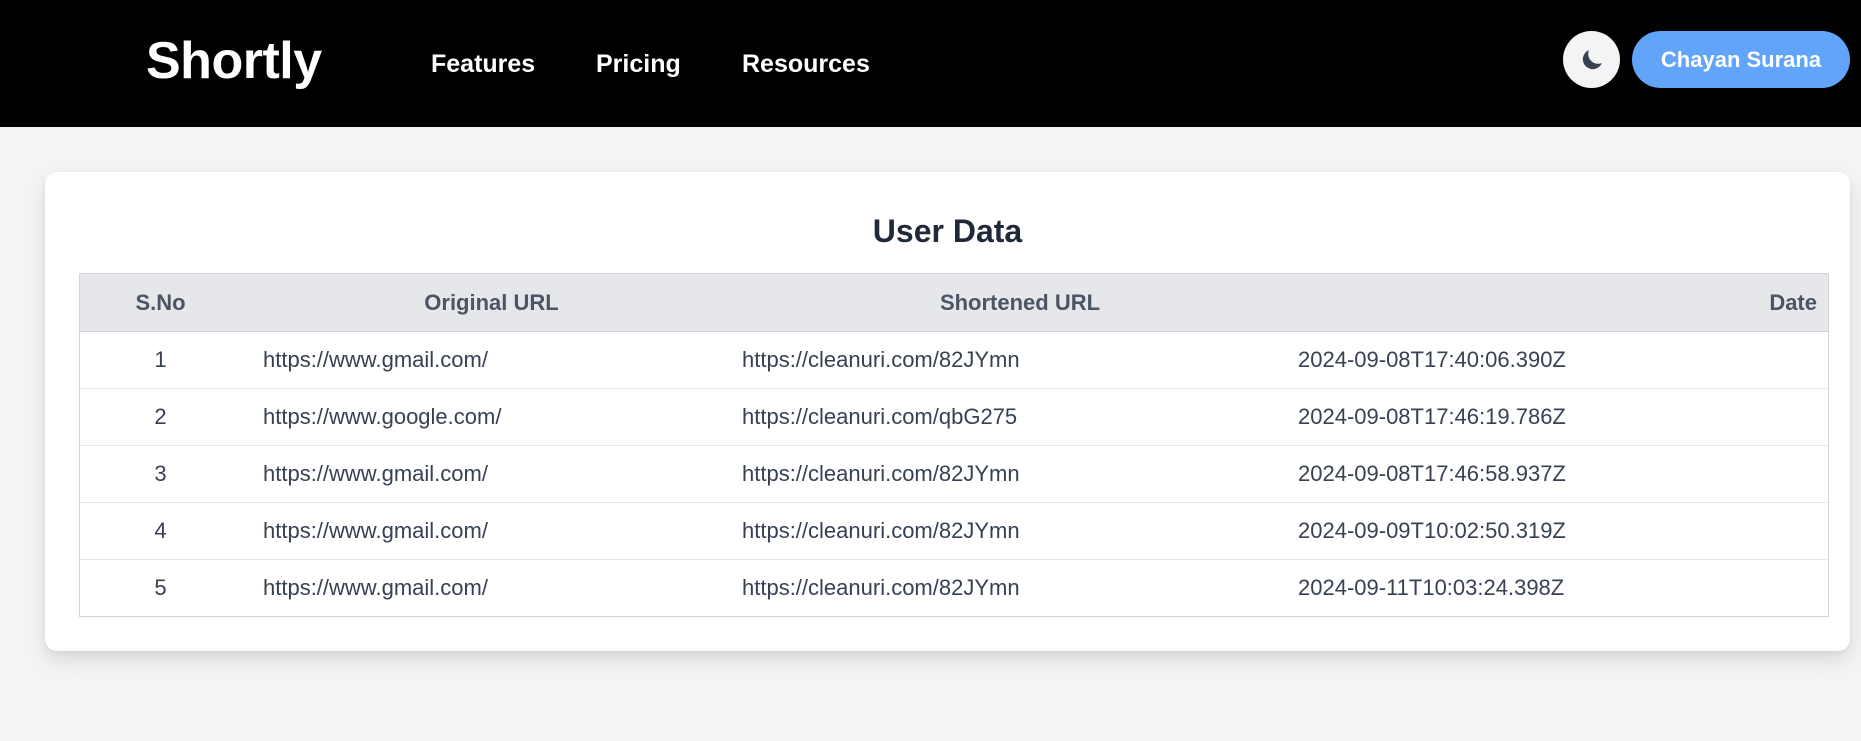 This screenshot has height=741, width=1861. Describe the element at coordinates (638, 64) in the screenshot. I see `nav-link-pricing: Pricing` at that location.